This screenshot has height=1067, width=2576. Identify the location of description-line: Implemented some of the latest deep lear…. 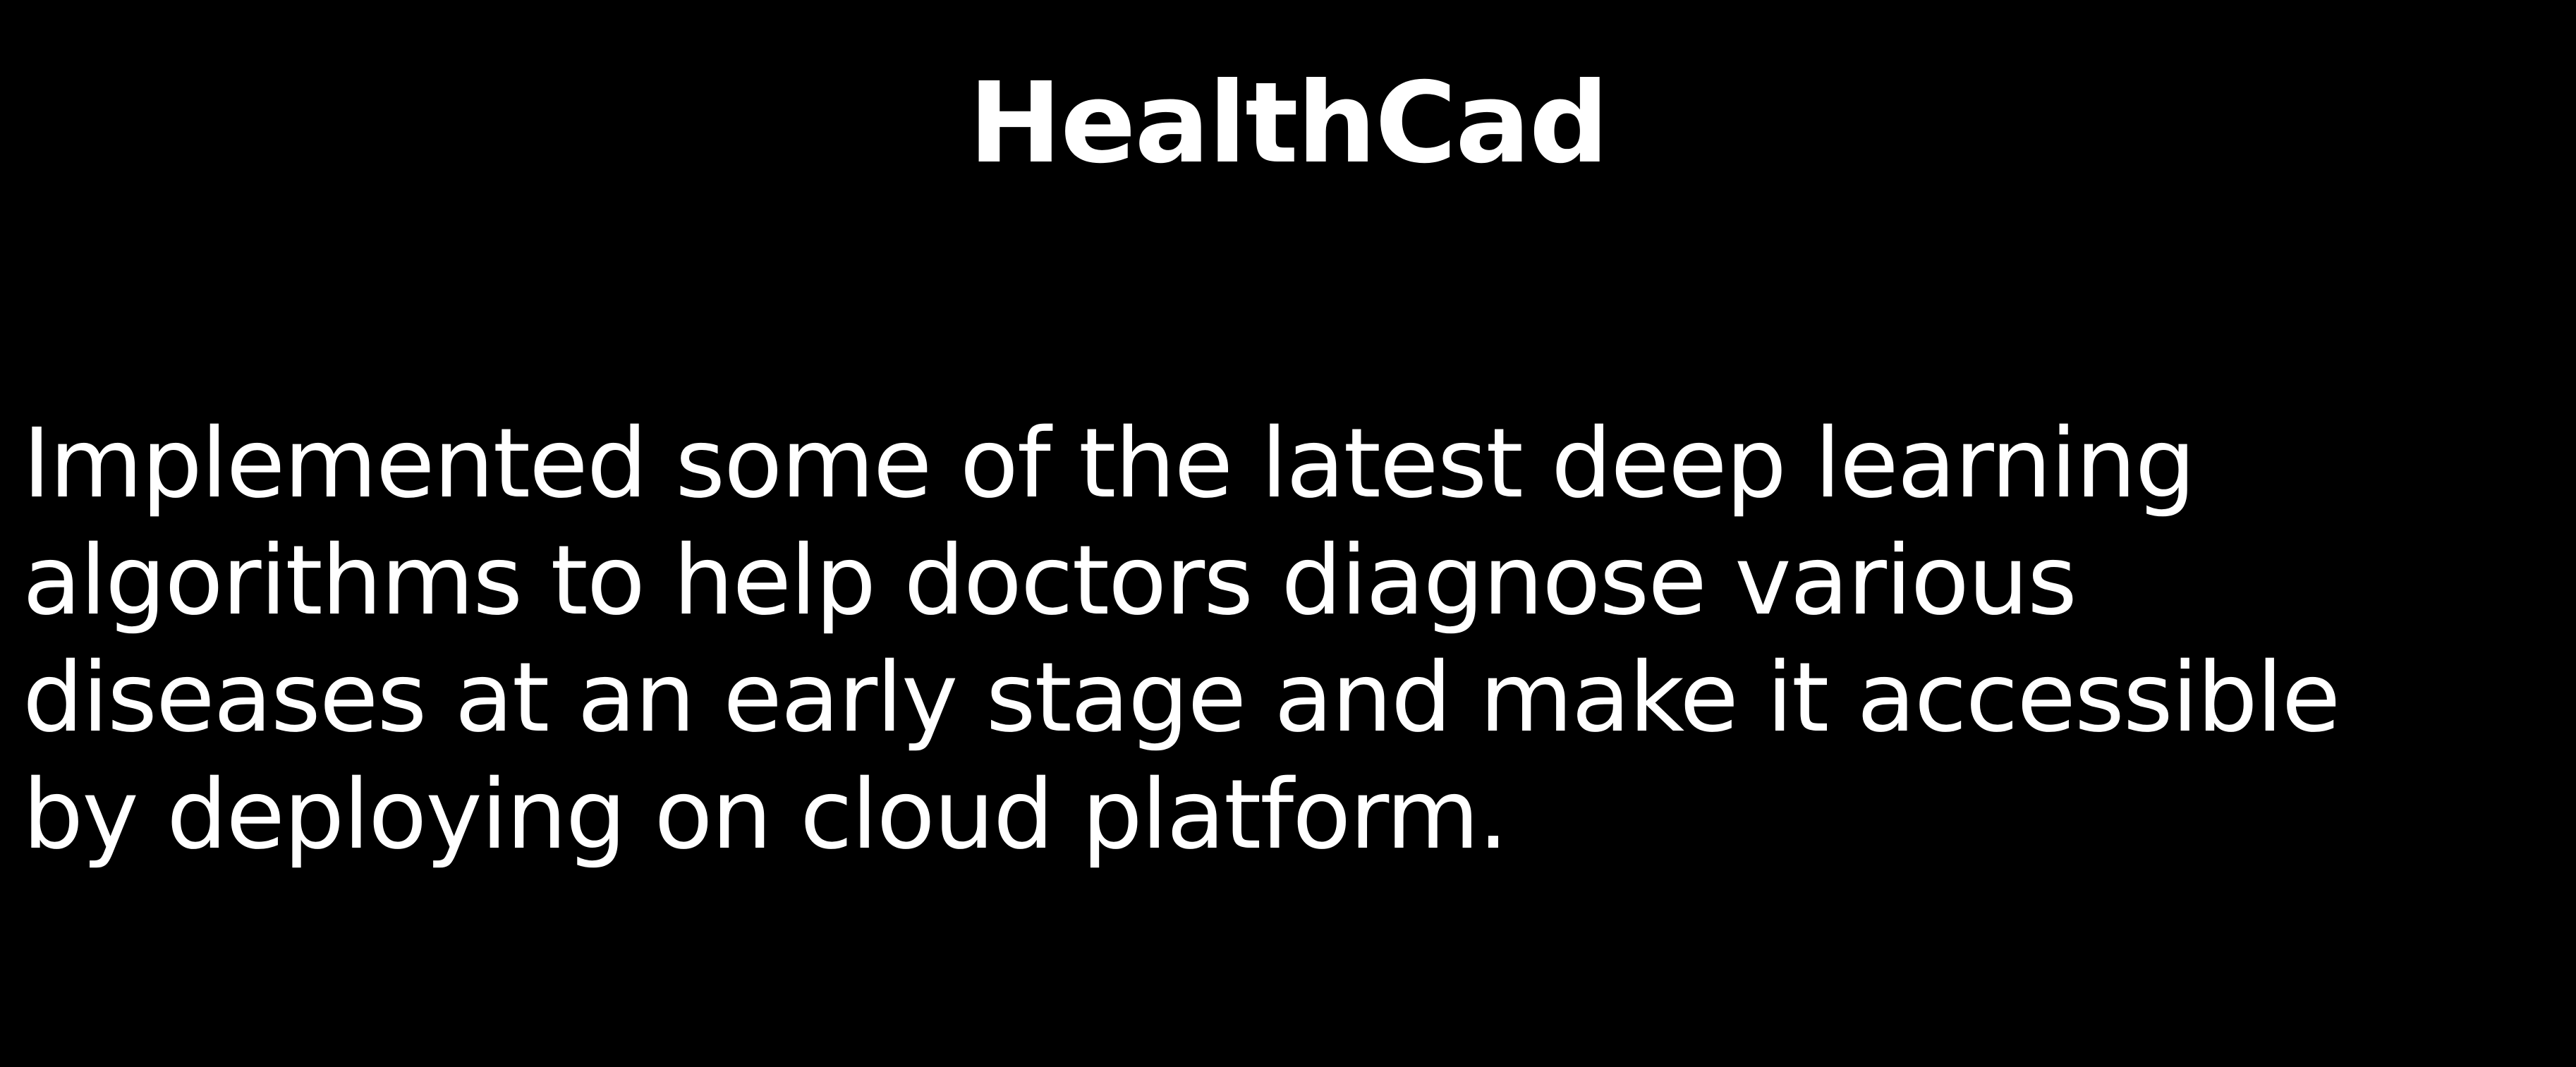
(1109, 464).